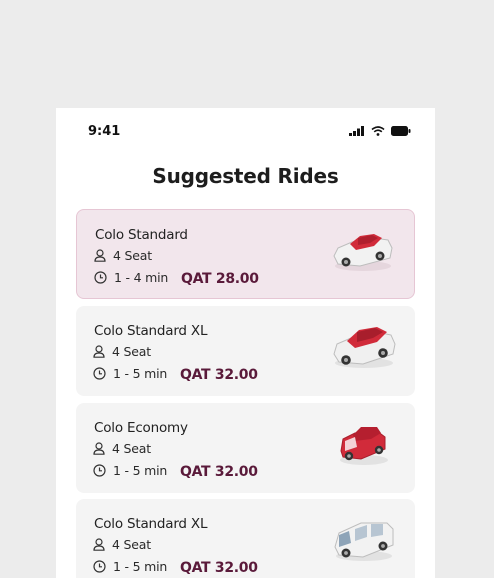 The height and width of the screenshot is (578, 494). I want to click on ride-price: QAT 28.00, so click(220, 279).